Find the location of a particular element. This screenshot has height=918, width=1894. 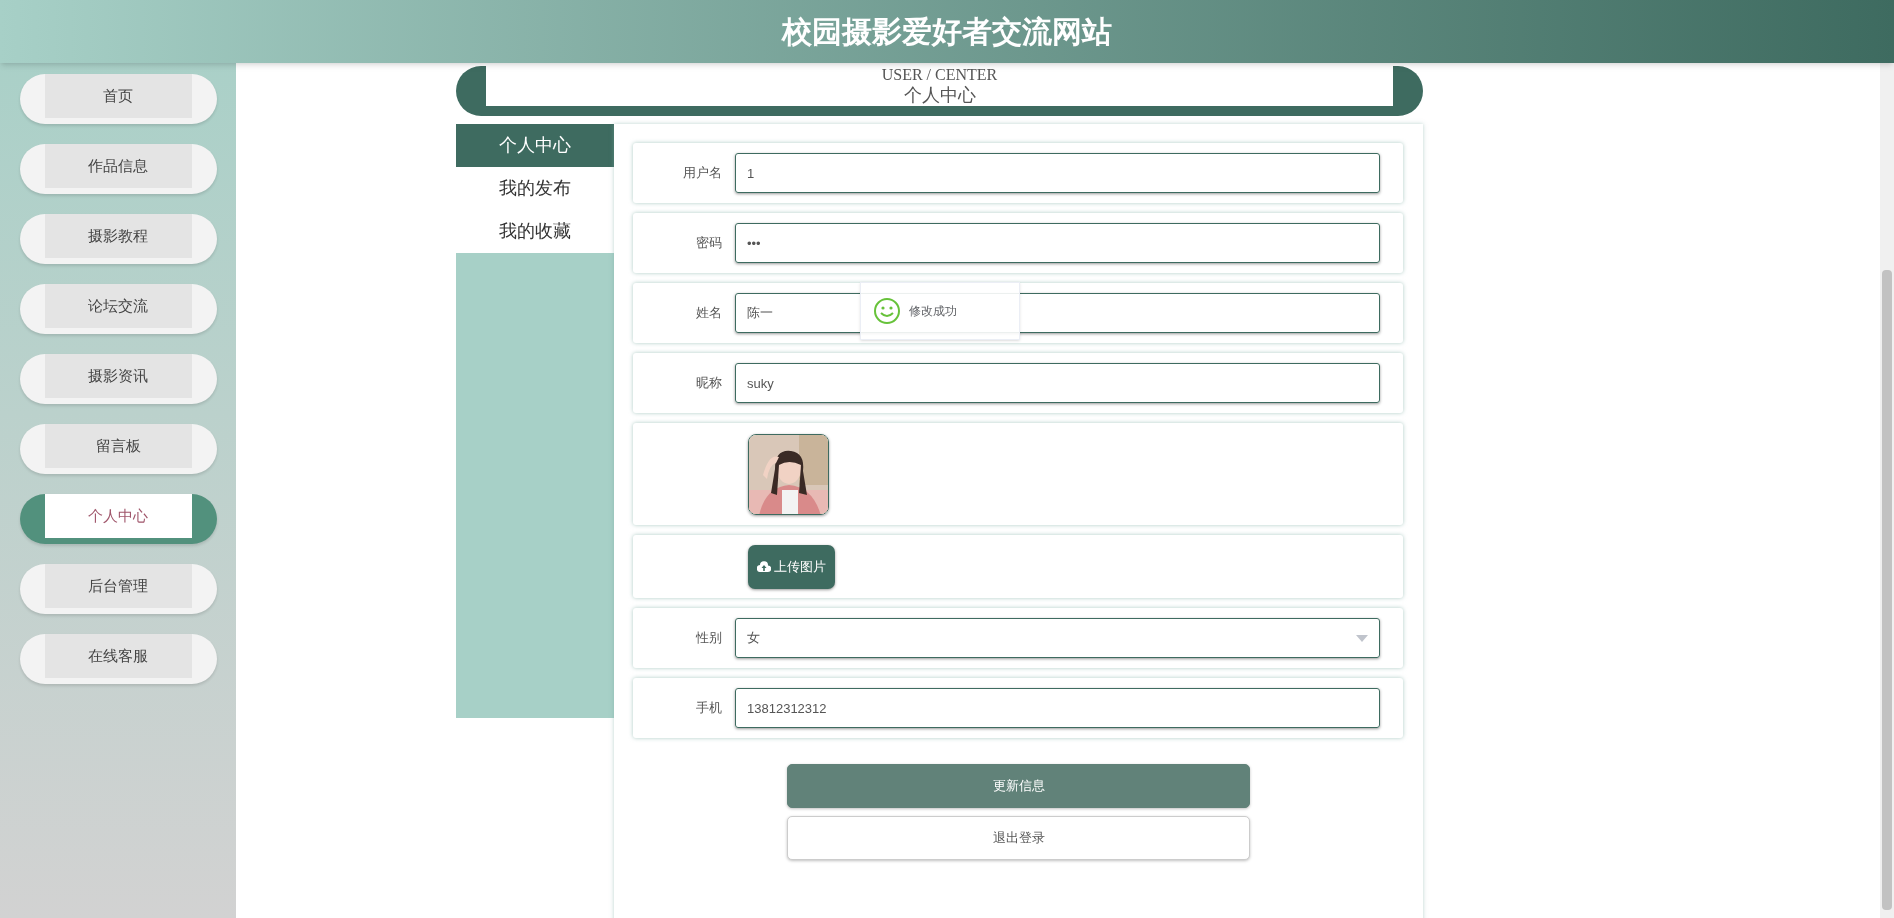

nav-item: 摄影资讯 is located at coordinates (118, 379).